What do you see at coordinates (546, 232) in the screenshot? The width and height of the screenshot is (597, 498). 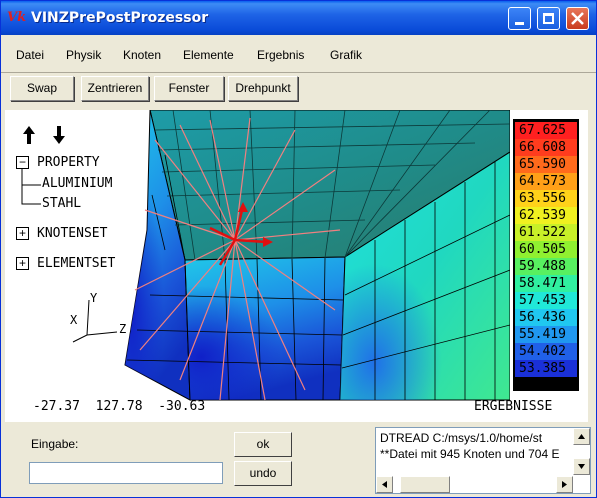 I see `legend-value: 61.522` at bounding box center [546, 232].